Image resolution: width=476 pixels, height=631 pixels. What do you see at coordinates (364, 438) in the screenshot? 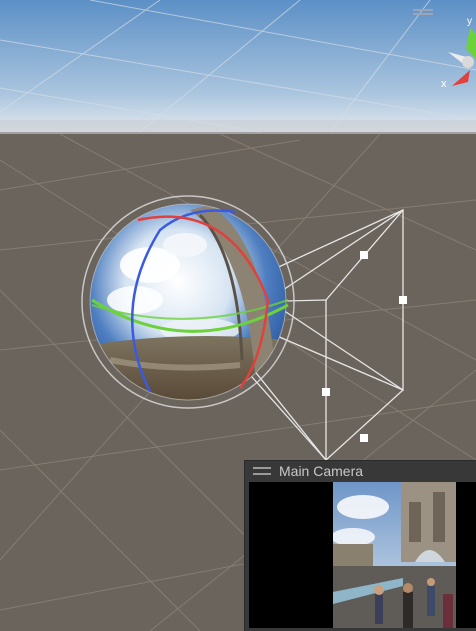
I see `frustum-handle-bottom-right` at bounding box center [364, 438].